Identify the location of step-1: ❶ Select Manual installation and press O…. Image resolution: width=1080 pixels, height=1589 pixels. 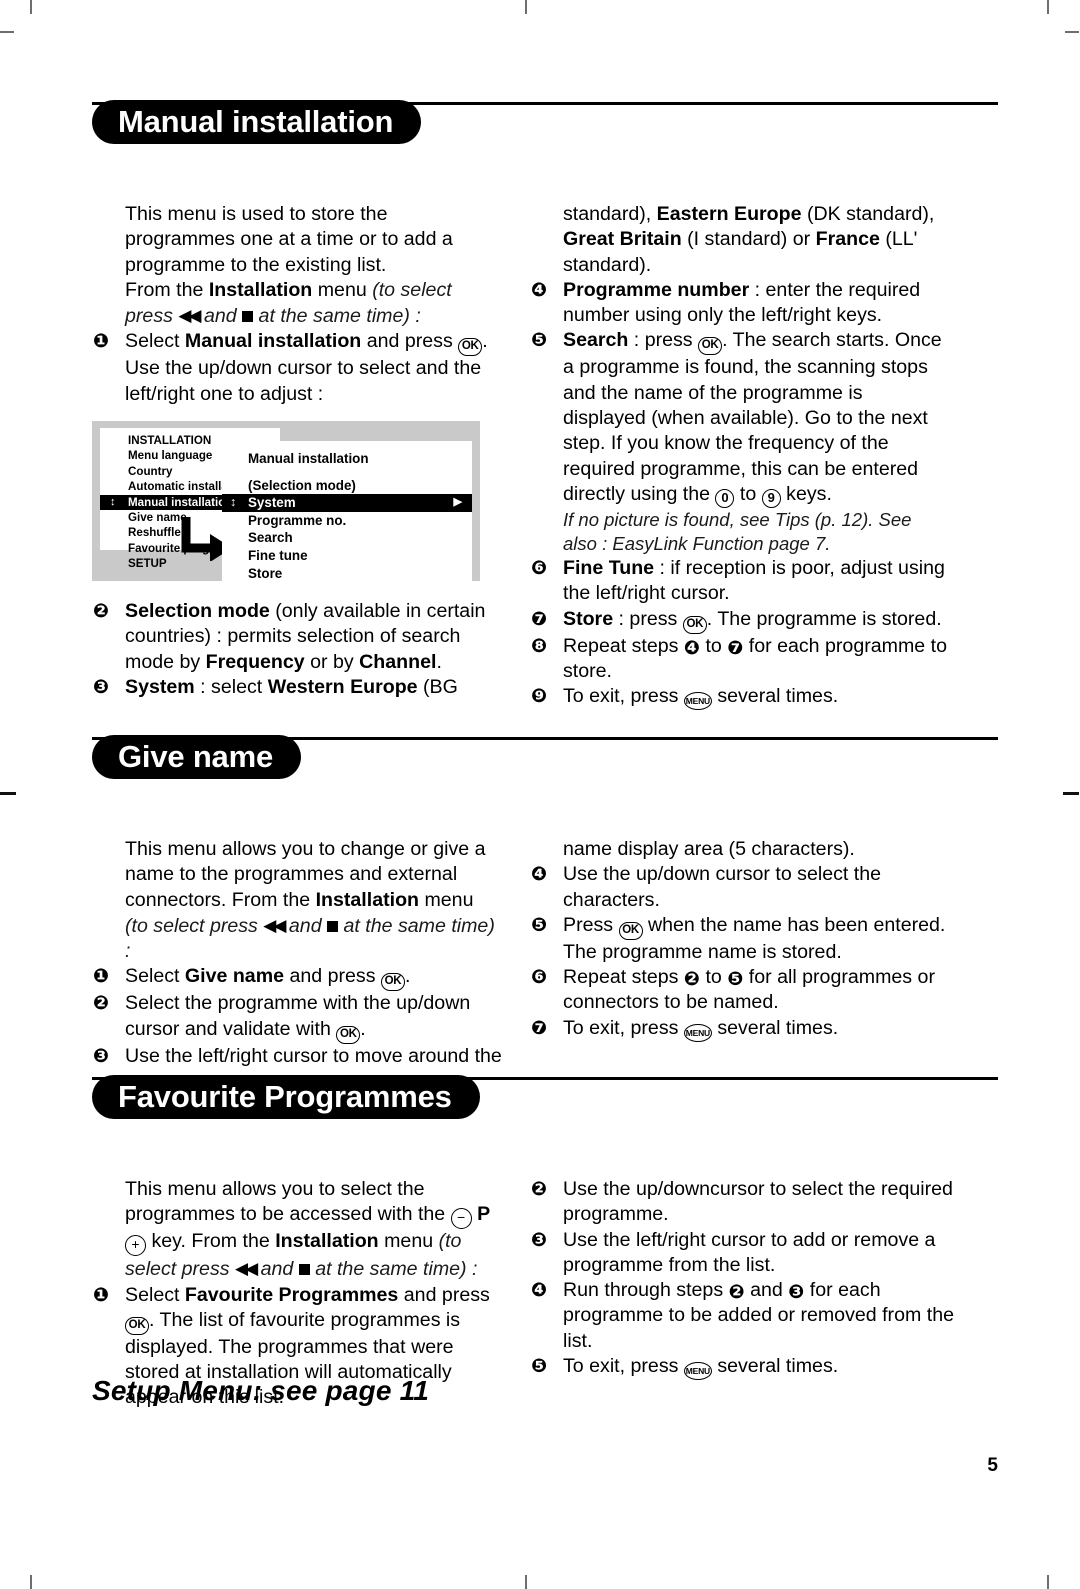
(297, 368).